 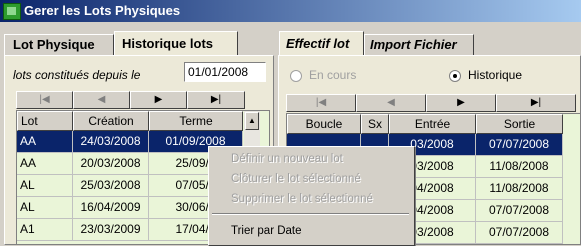 What do you see at coordinates (455, 76) in the screenshot?
I see `radio-historique` at bounding box center [455, 76].